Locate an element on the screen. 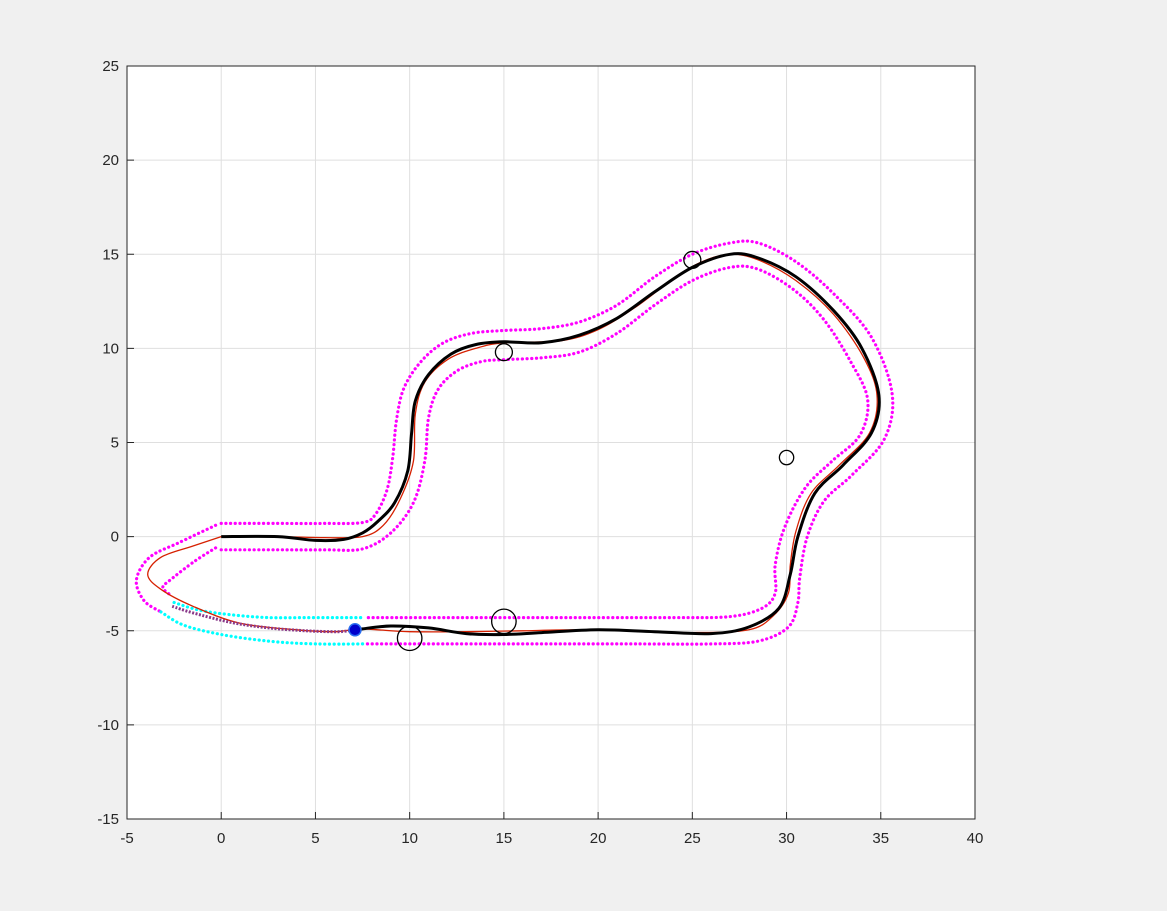 The width and height of the screenshot is (1167, 911). x-tick-label: 25 is located at coordinates (692, 838).